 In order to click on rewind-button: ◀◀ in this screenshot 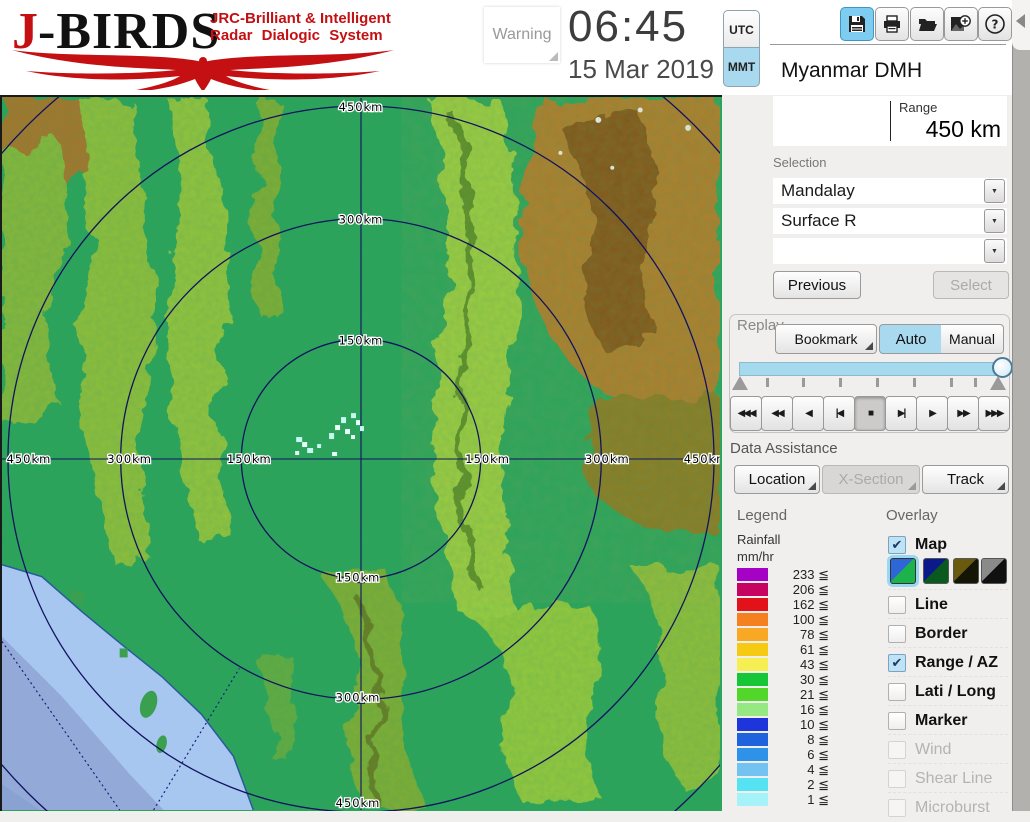, I will do `click(777, 413)`.